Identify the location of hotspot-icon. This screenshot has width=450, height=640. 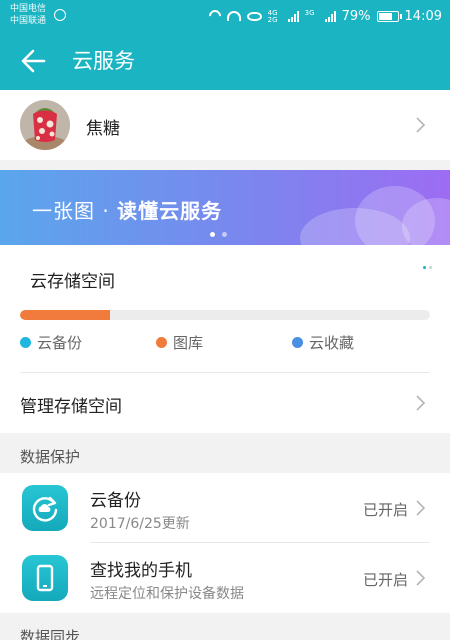
(215, 16).